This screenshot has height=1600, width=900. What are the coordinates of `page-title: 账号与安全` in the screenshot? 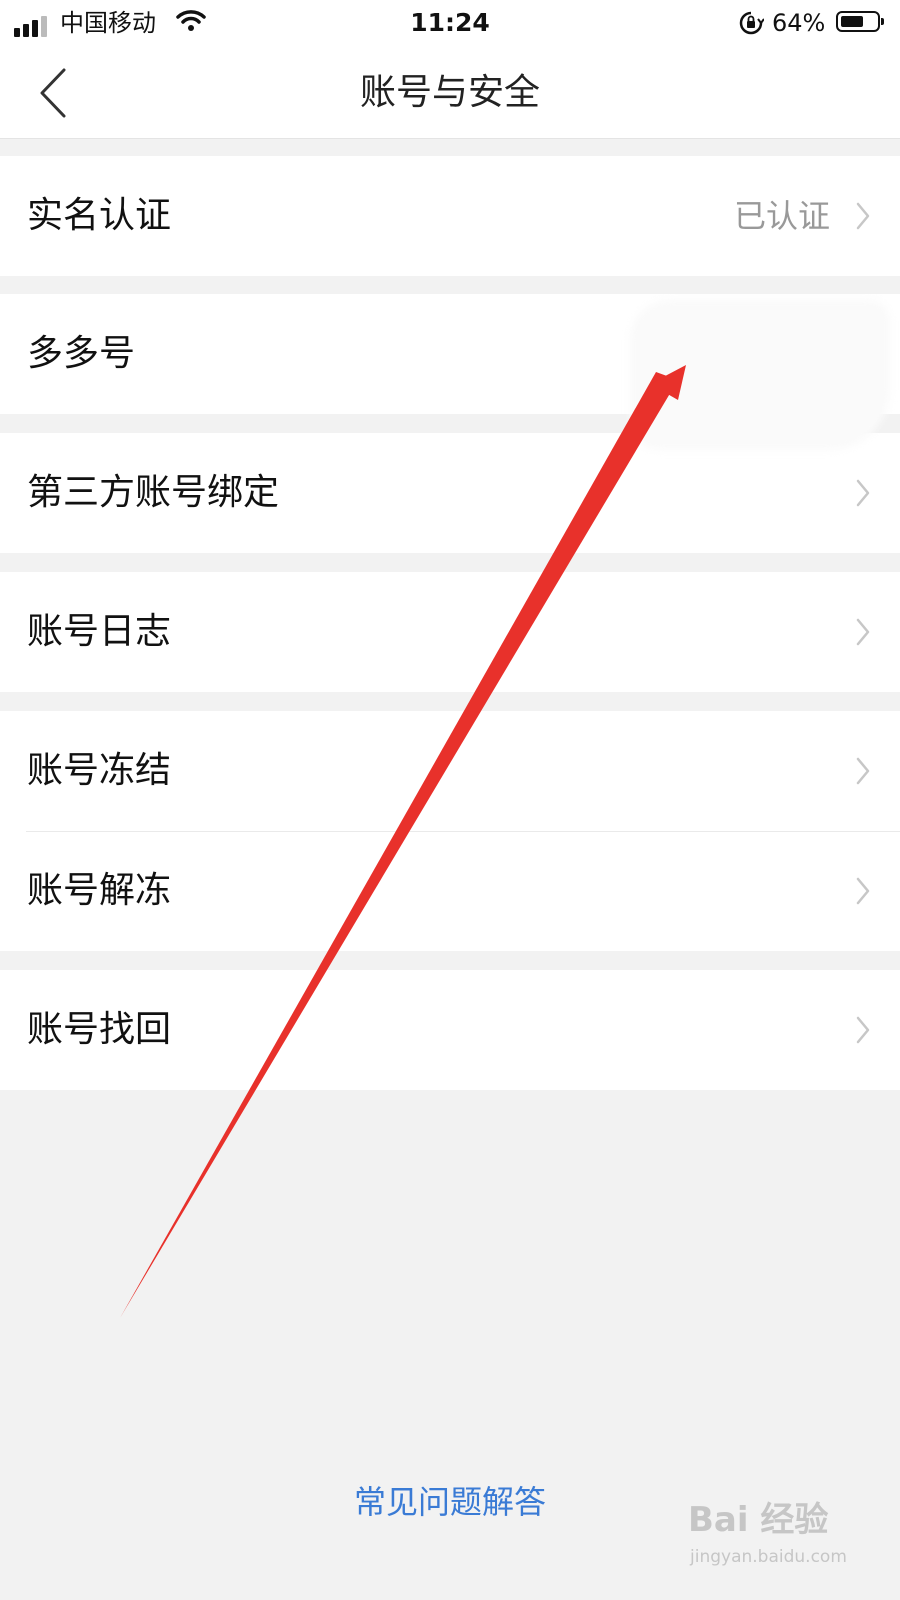 It's located at (449, 92).